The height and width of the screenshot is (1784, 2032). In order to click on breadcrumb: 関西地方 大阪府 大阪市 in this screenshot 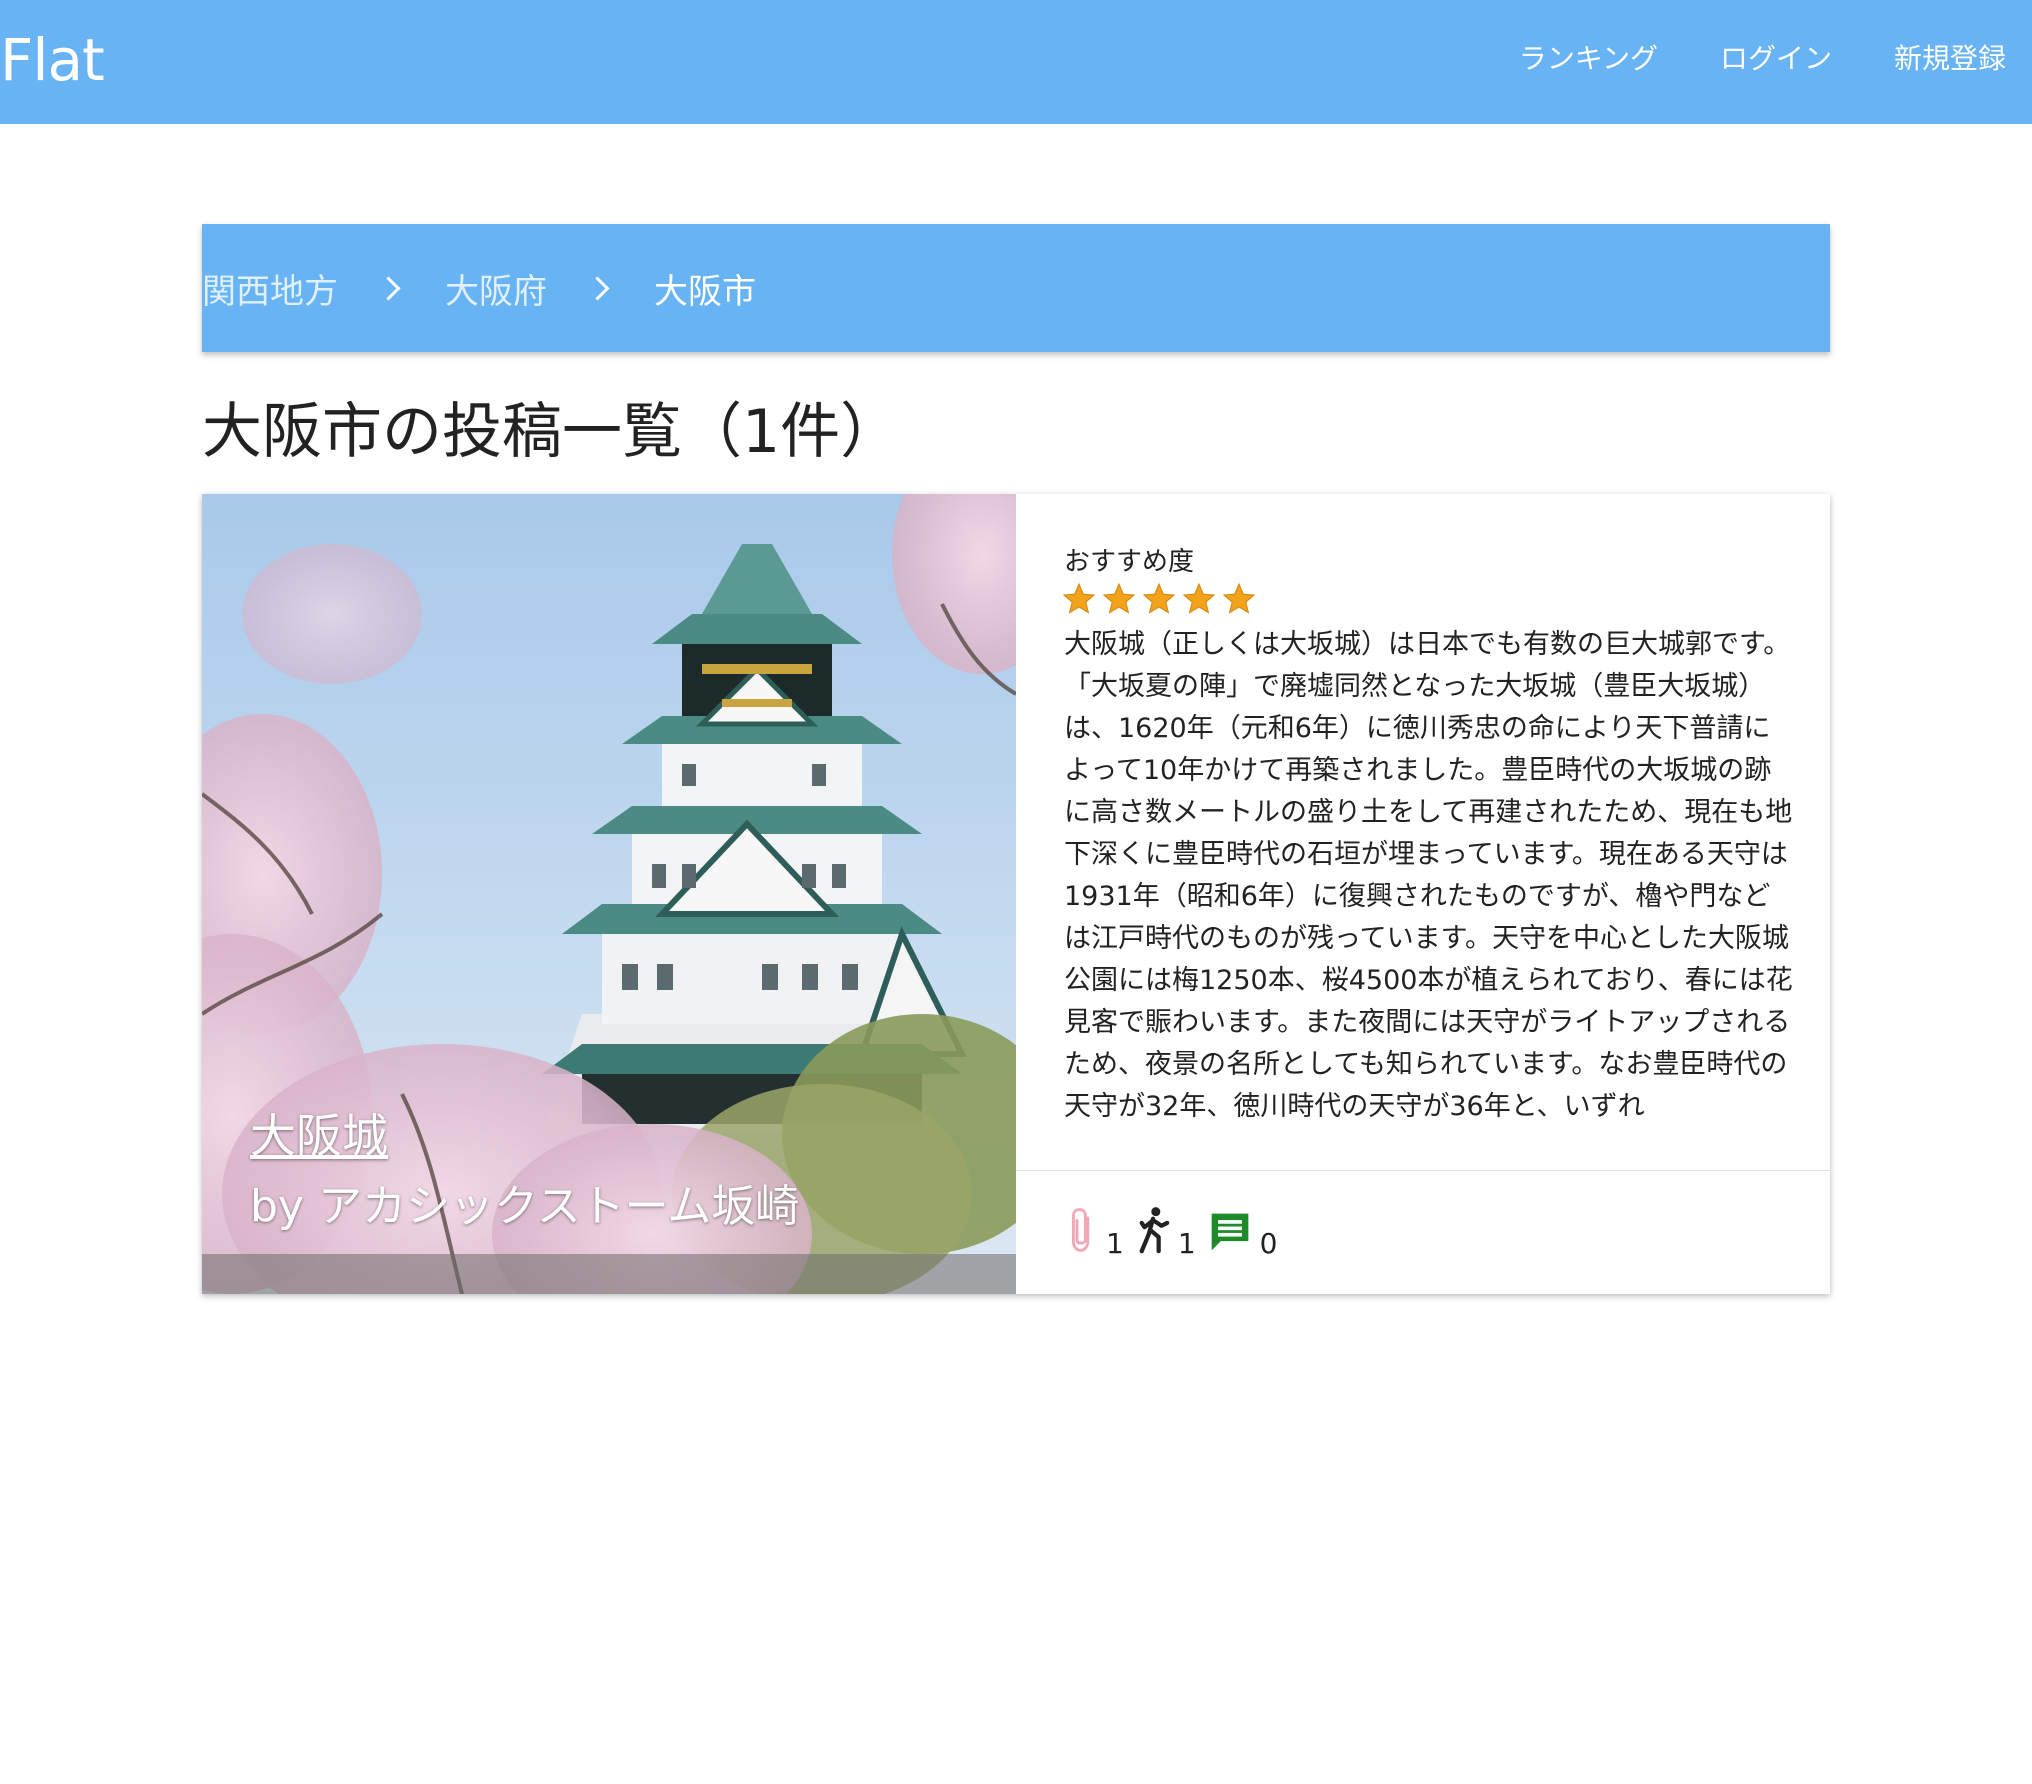, I will do `click(1016, 288)`.